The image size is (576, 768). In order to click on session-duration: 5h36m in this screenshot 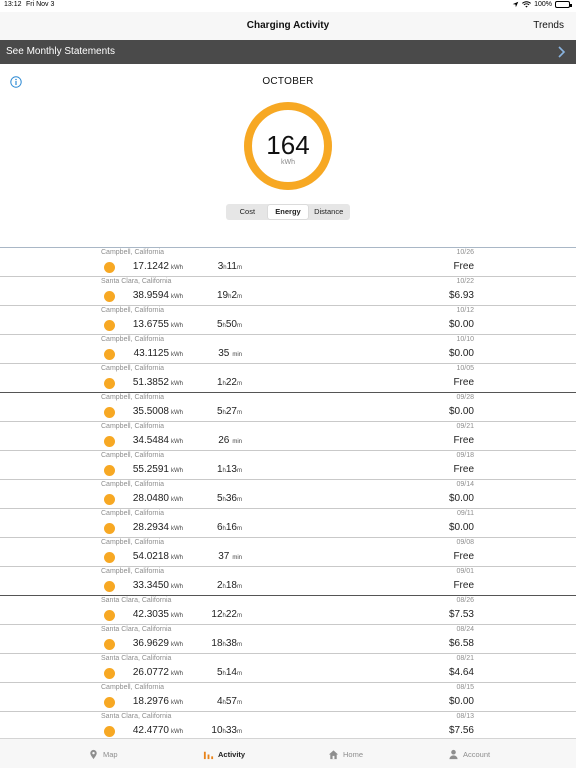, I will do `click(216, 498)`.